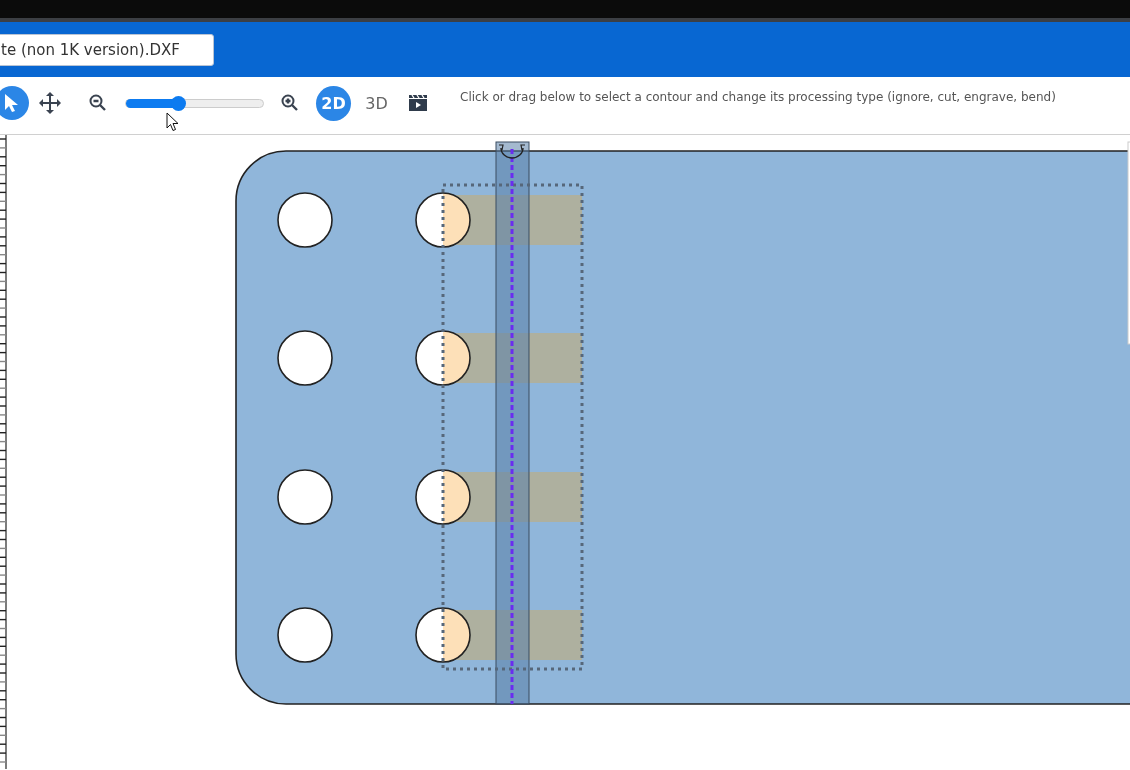 The width and height of the screenshot is (1130, 770). I want to click on view-mode-tab: 3D, so click(376, 103).